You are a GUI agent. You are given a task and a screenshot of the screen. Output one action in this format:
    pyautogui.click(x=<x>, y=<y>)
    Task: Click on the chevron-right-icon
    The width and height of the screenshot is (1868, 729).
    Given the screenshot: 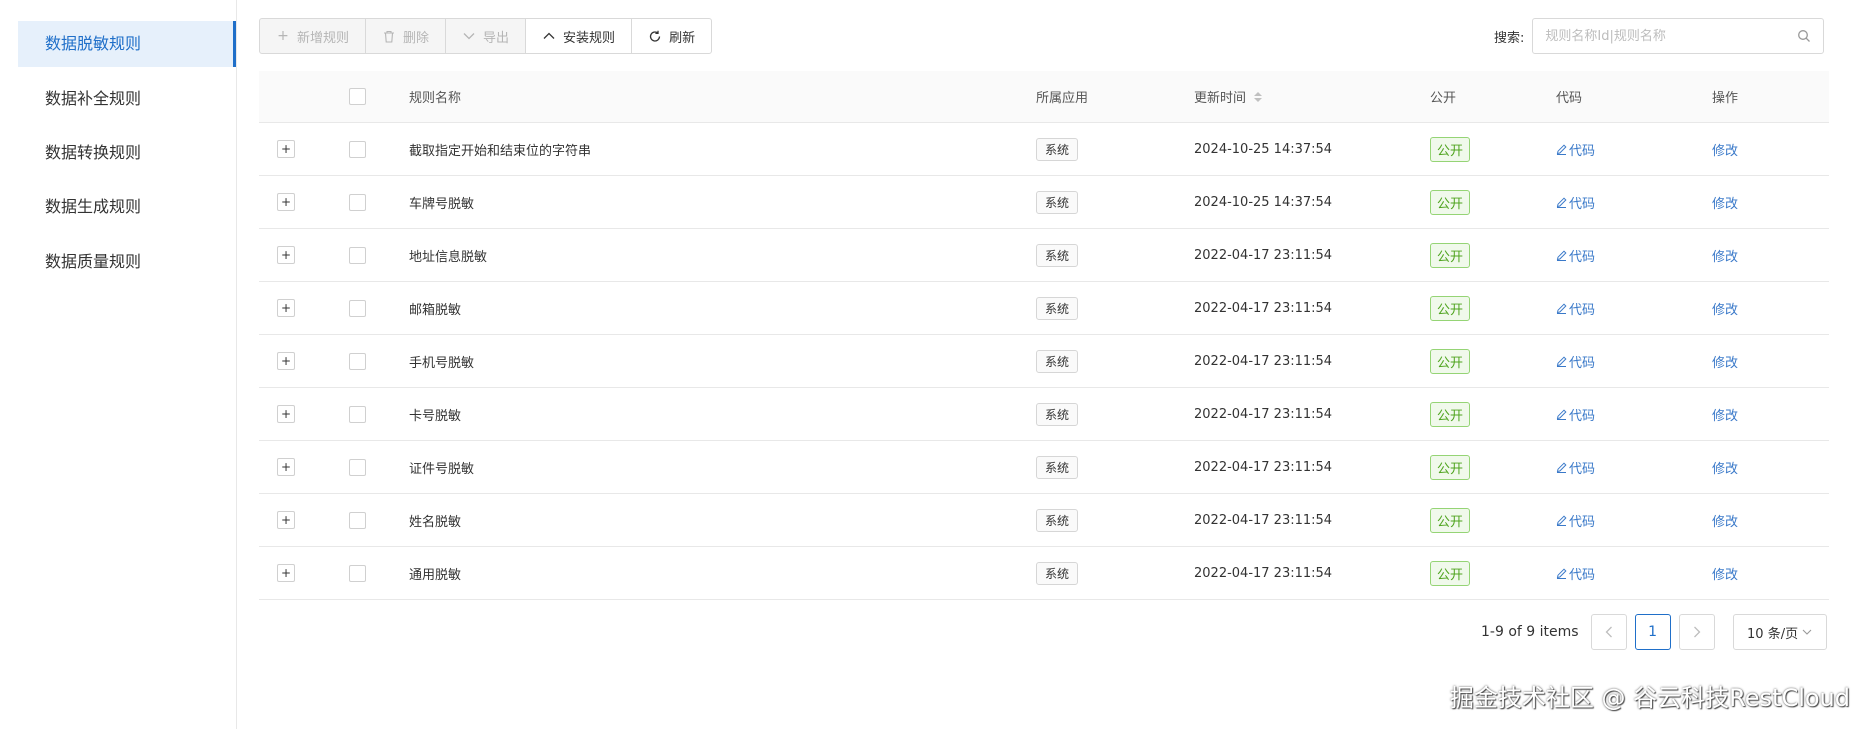 What is the action you would take?
    pyautogui.click(x=1696, y=632)
    